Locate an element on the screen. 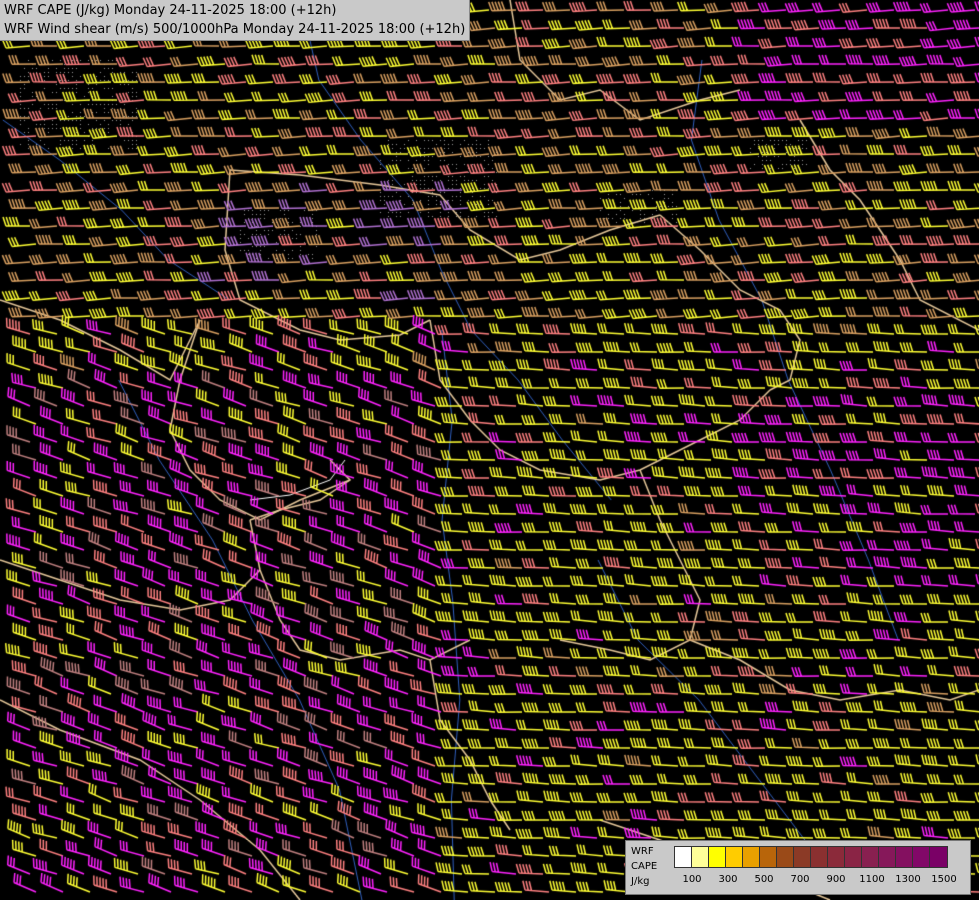  legend-color-scale is located at coordinates (811, 857).